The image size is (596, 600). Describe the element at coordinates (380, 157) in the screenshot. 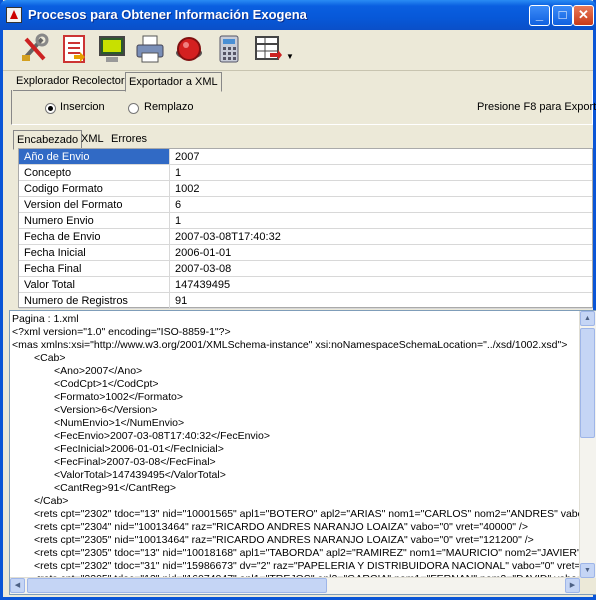

I see `grid-value-cell: 2007` at that location.